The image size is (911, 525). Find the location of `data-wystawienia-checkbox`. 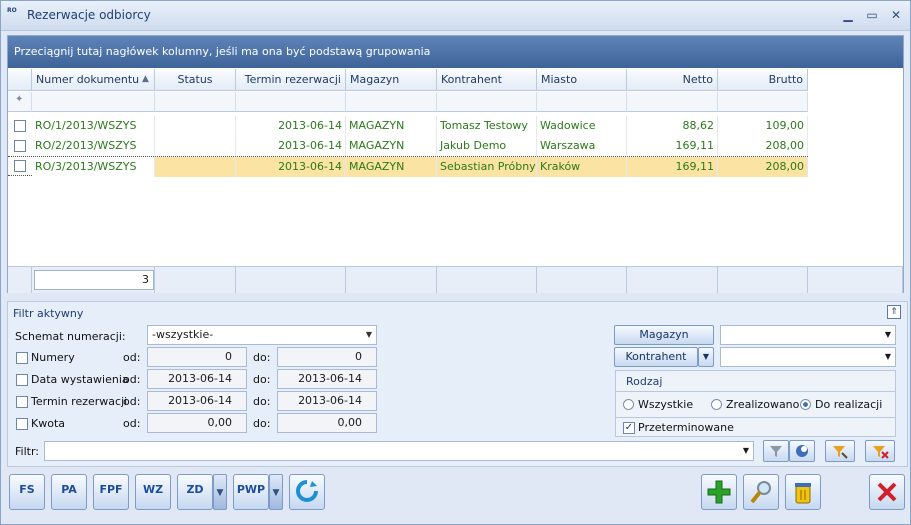

data-wystawienia-checkbox is located at coordinates (22, 380).